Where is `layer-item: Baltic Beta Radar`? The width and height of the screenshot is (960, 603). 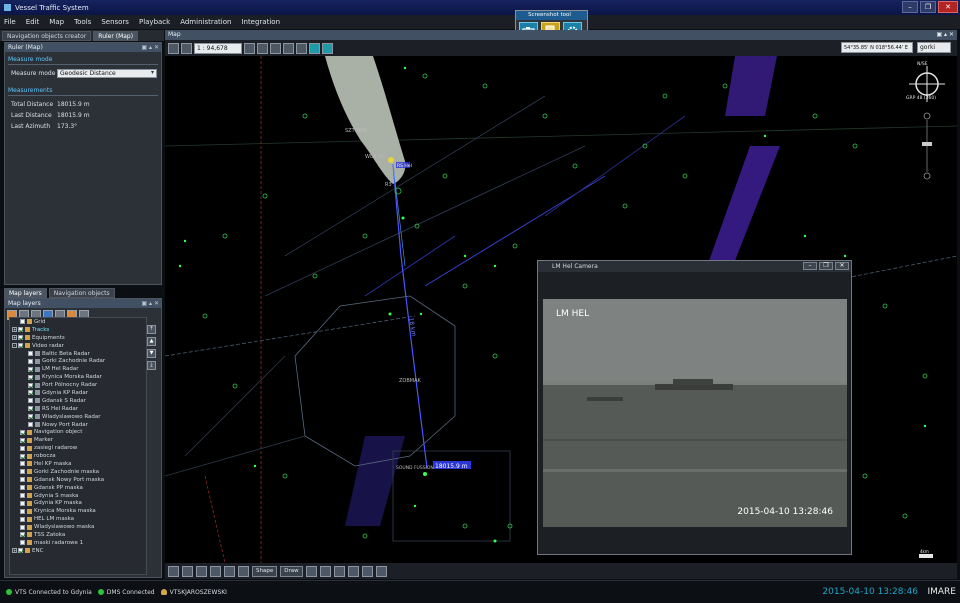 layer-item: Baltic Beta Radar is located at coordinates (78, 354).